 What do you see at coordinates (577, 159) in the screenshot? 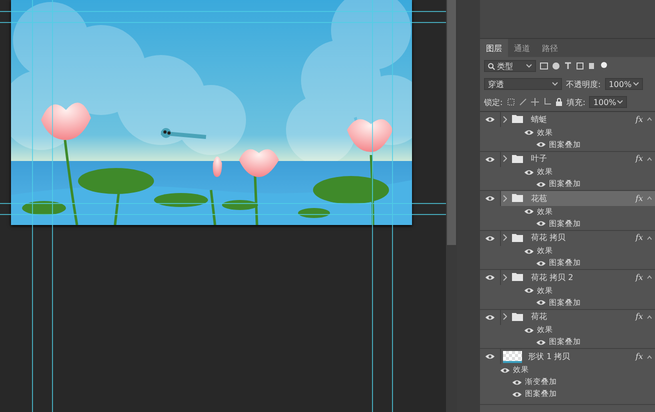
I see `layer-row: 叶子 fx` at bounding box center [577, 159].